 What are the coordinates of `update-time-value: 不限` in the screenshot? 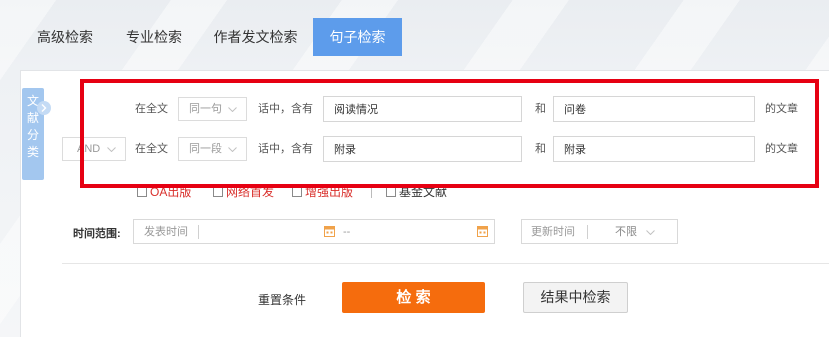 It's located at (626, 232).